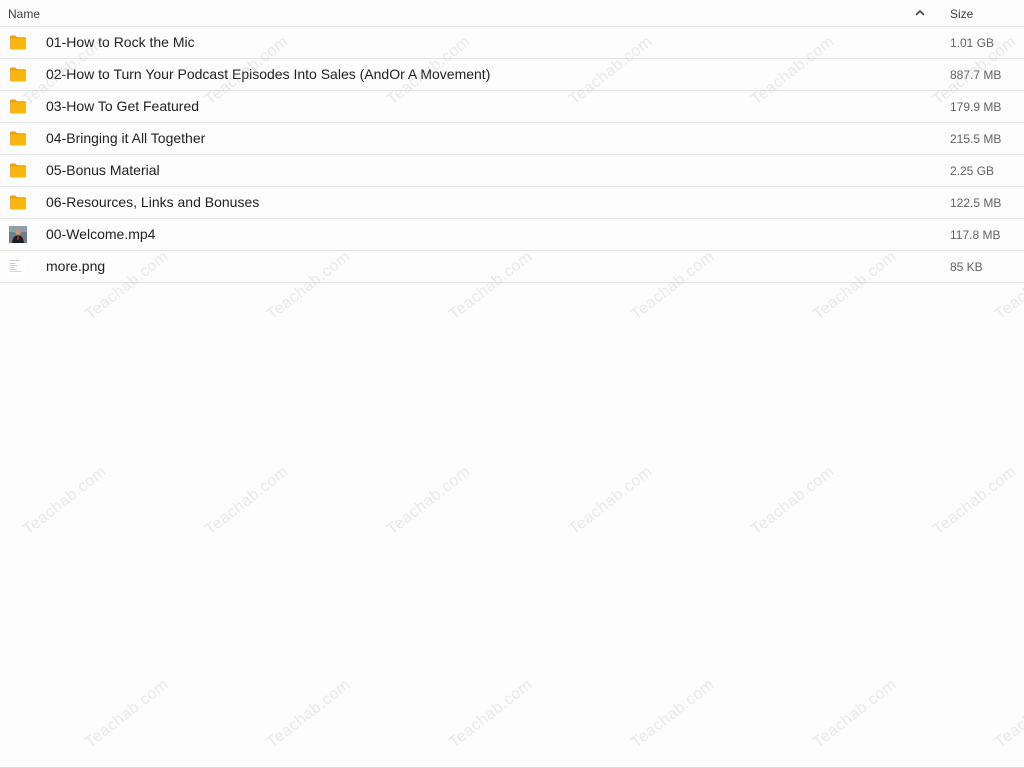  Describe the element at coordinates (976, 75) in the screenshot. I see `file-size: 887.7 MB` at that location.